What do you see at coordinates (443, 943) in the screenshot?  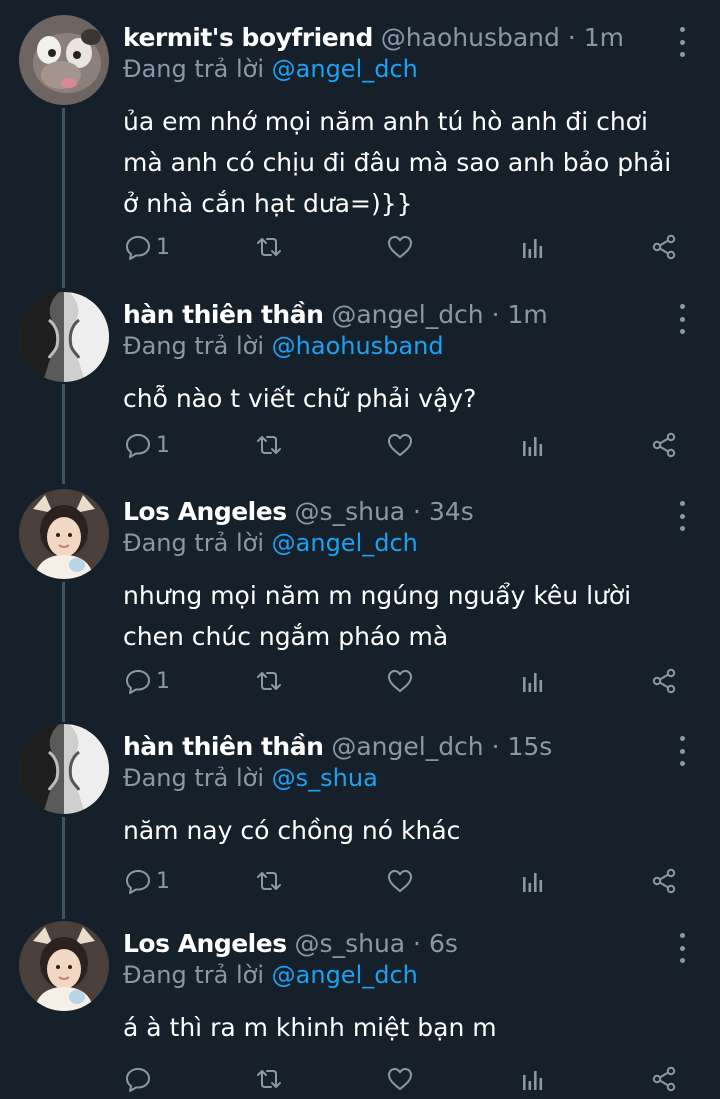 I see `timestamp: 6s` at bounding box center [443, 943].